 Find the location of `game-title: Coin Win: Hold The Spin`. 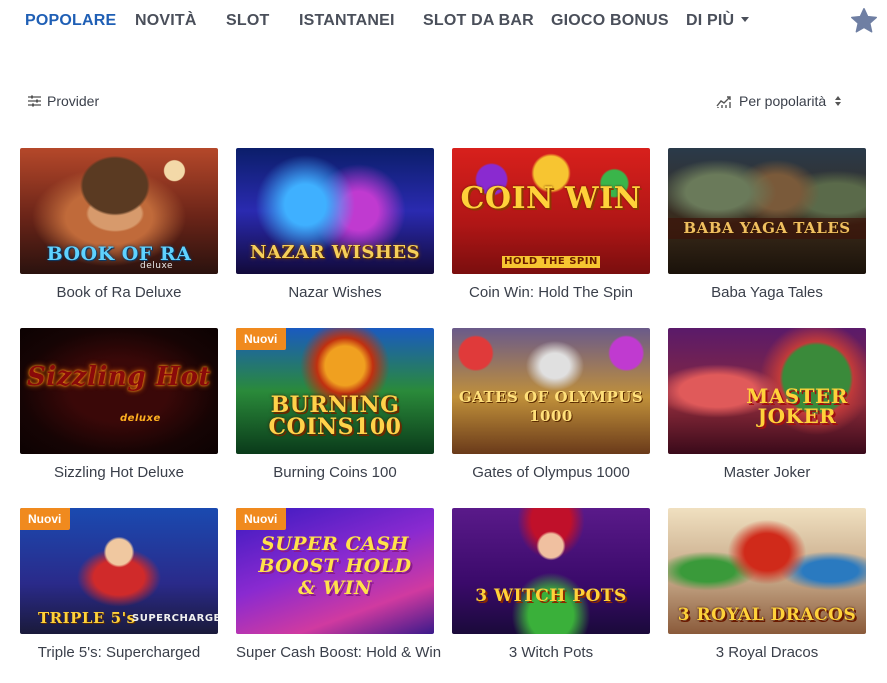

game-title: Coin Win: Hold The Spin is located at coordinates (551, 292).